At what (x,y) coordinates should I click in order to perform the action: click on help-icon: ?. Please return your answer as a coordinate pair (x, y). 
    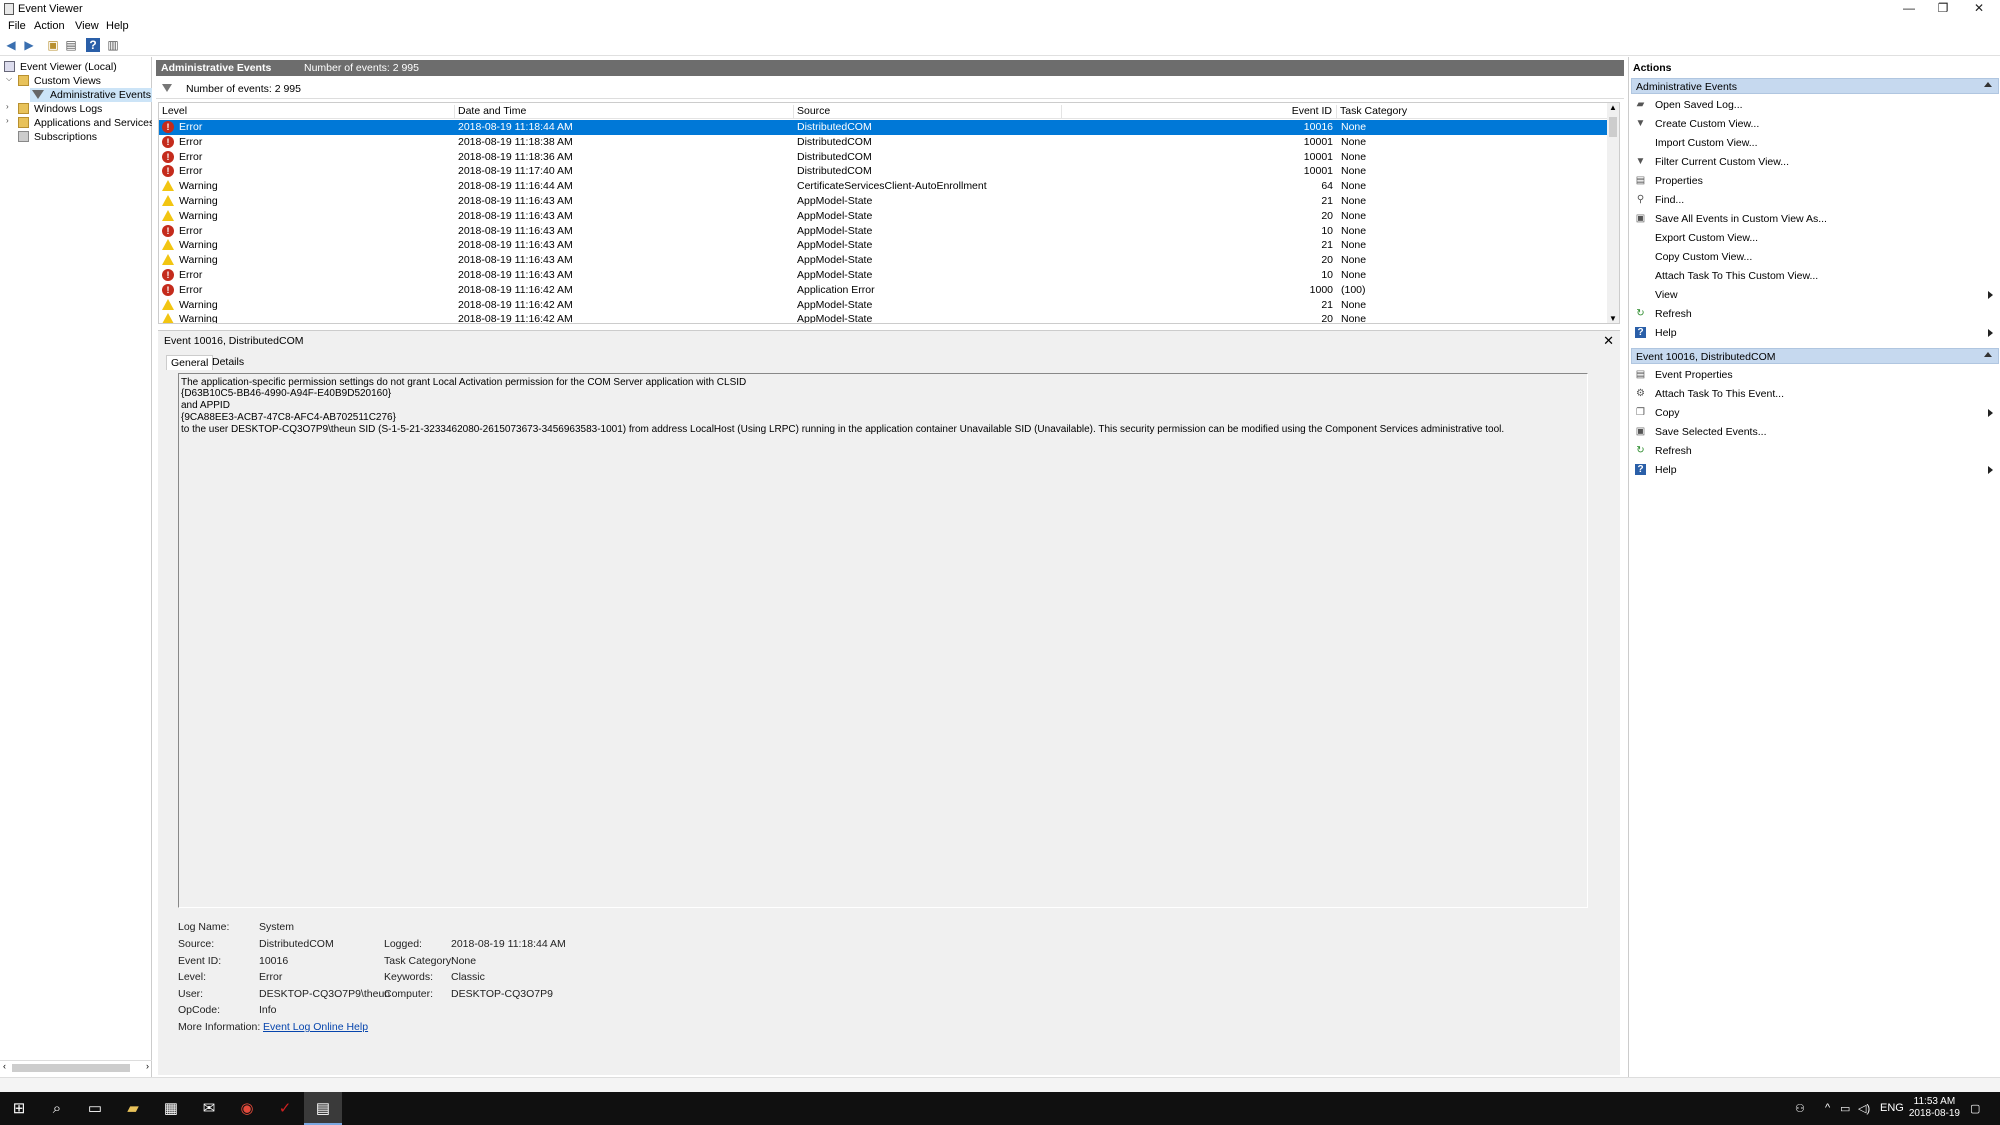
    Looking at the image, I should click on (93, 45).